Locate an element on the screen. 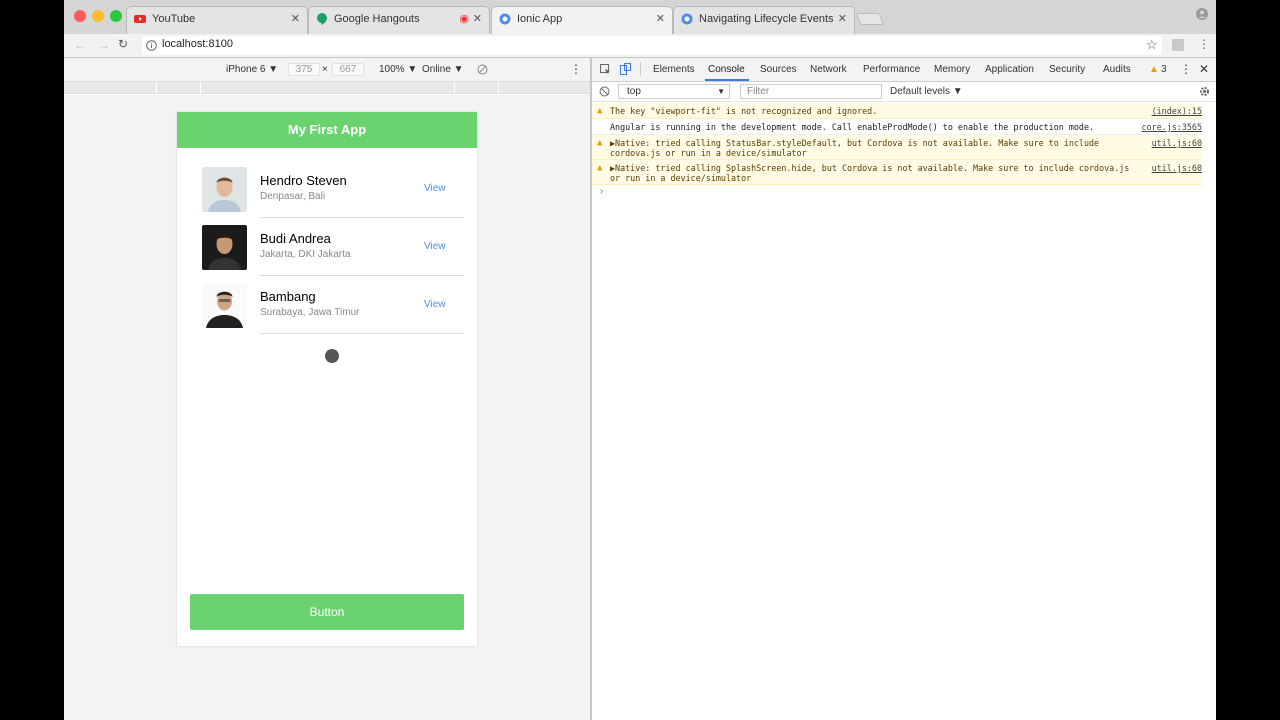 This screenshot has width=1280, height=720. tab-console: Console is located at coordinates (726, 69).